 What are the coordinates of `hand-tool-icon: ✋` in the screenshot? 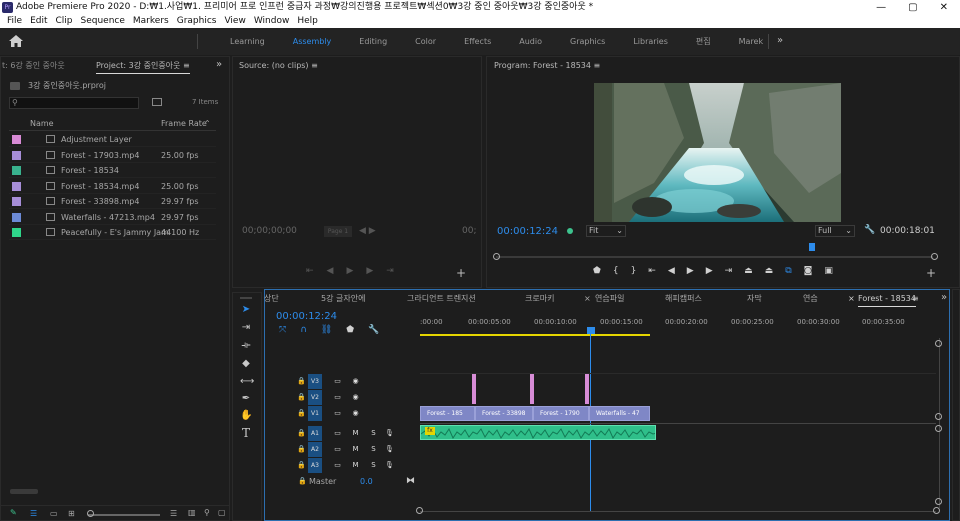 It's located at (246, 416).